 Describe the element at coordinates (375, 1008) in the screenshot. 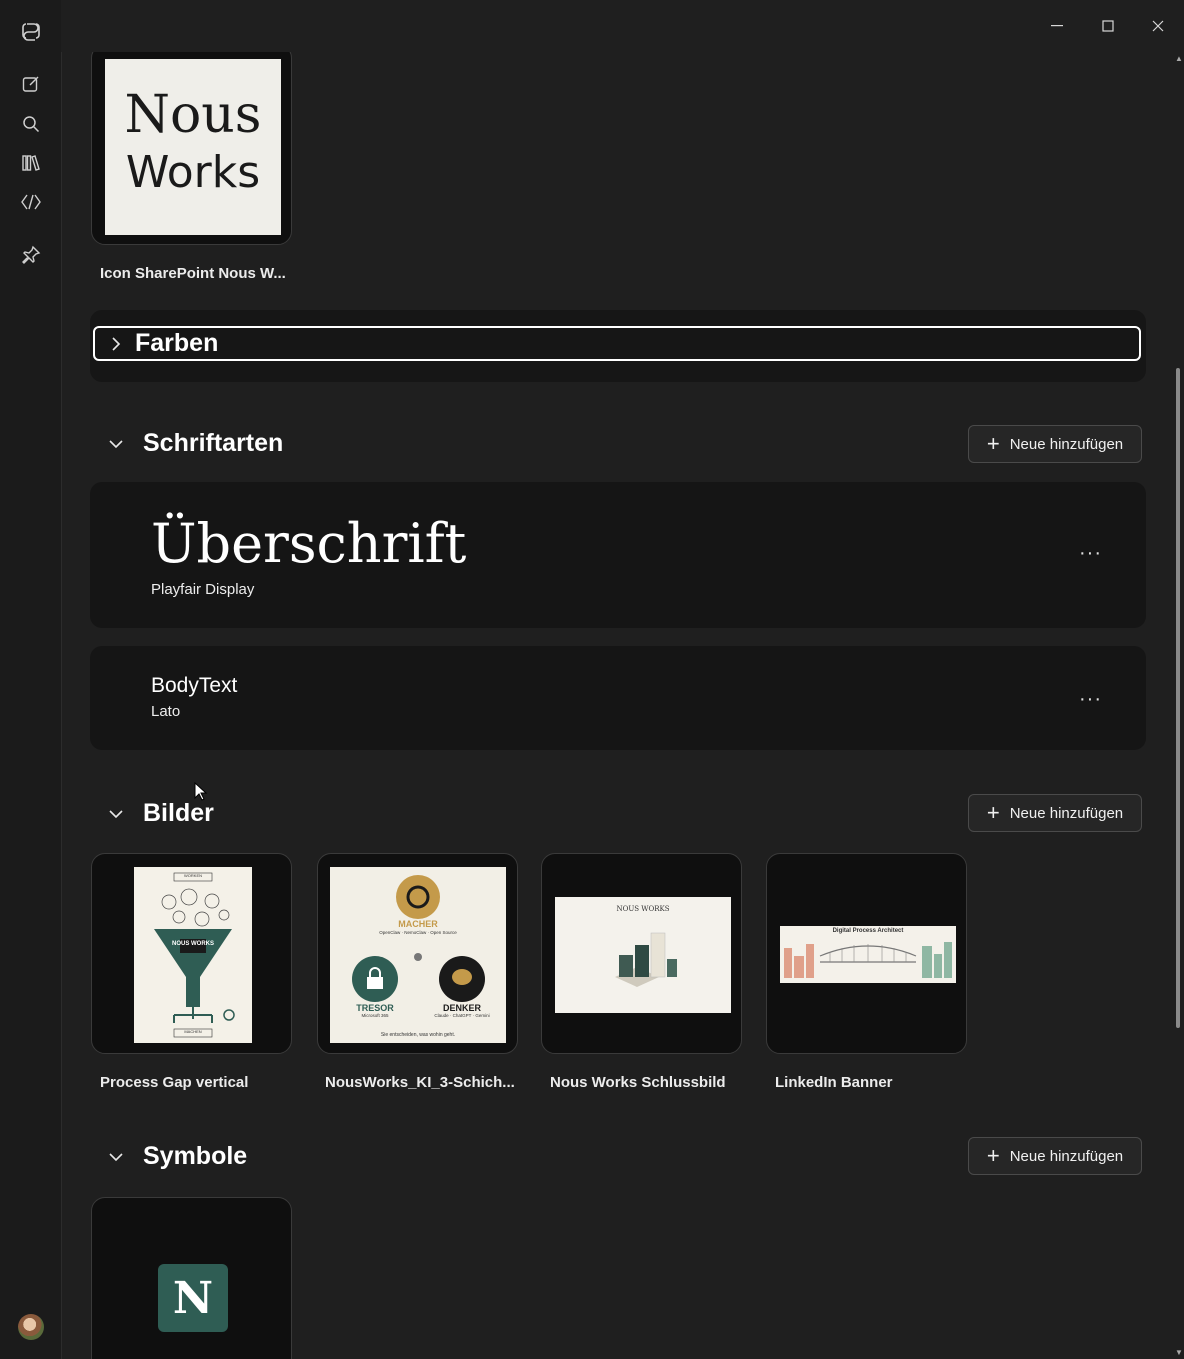

I see `thumb-tresor: TRESOR` at that location.